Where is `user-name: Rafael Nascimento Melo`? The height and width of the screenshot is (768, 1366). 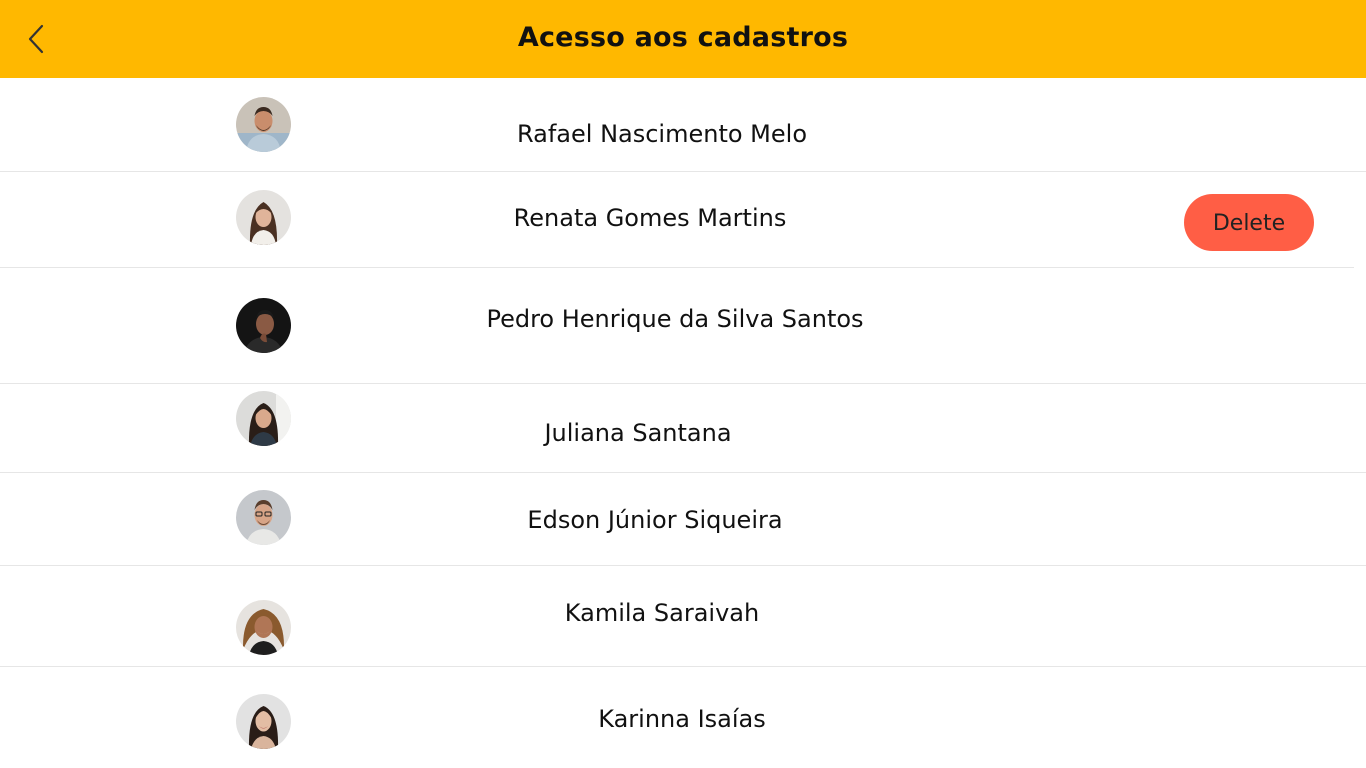
user-name: Rafael Nascimento Melo is located at coordinates (662, 134).